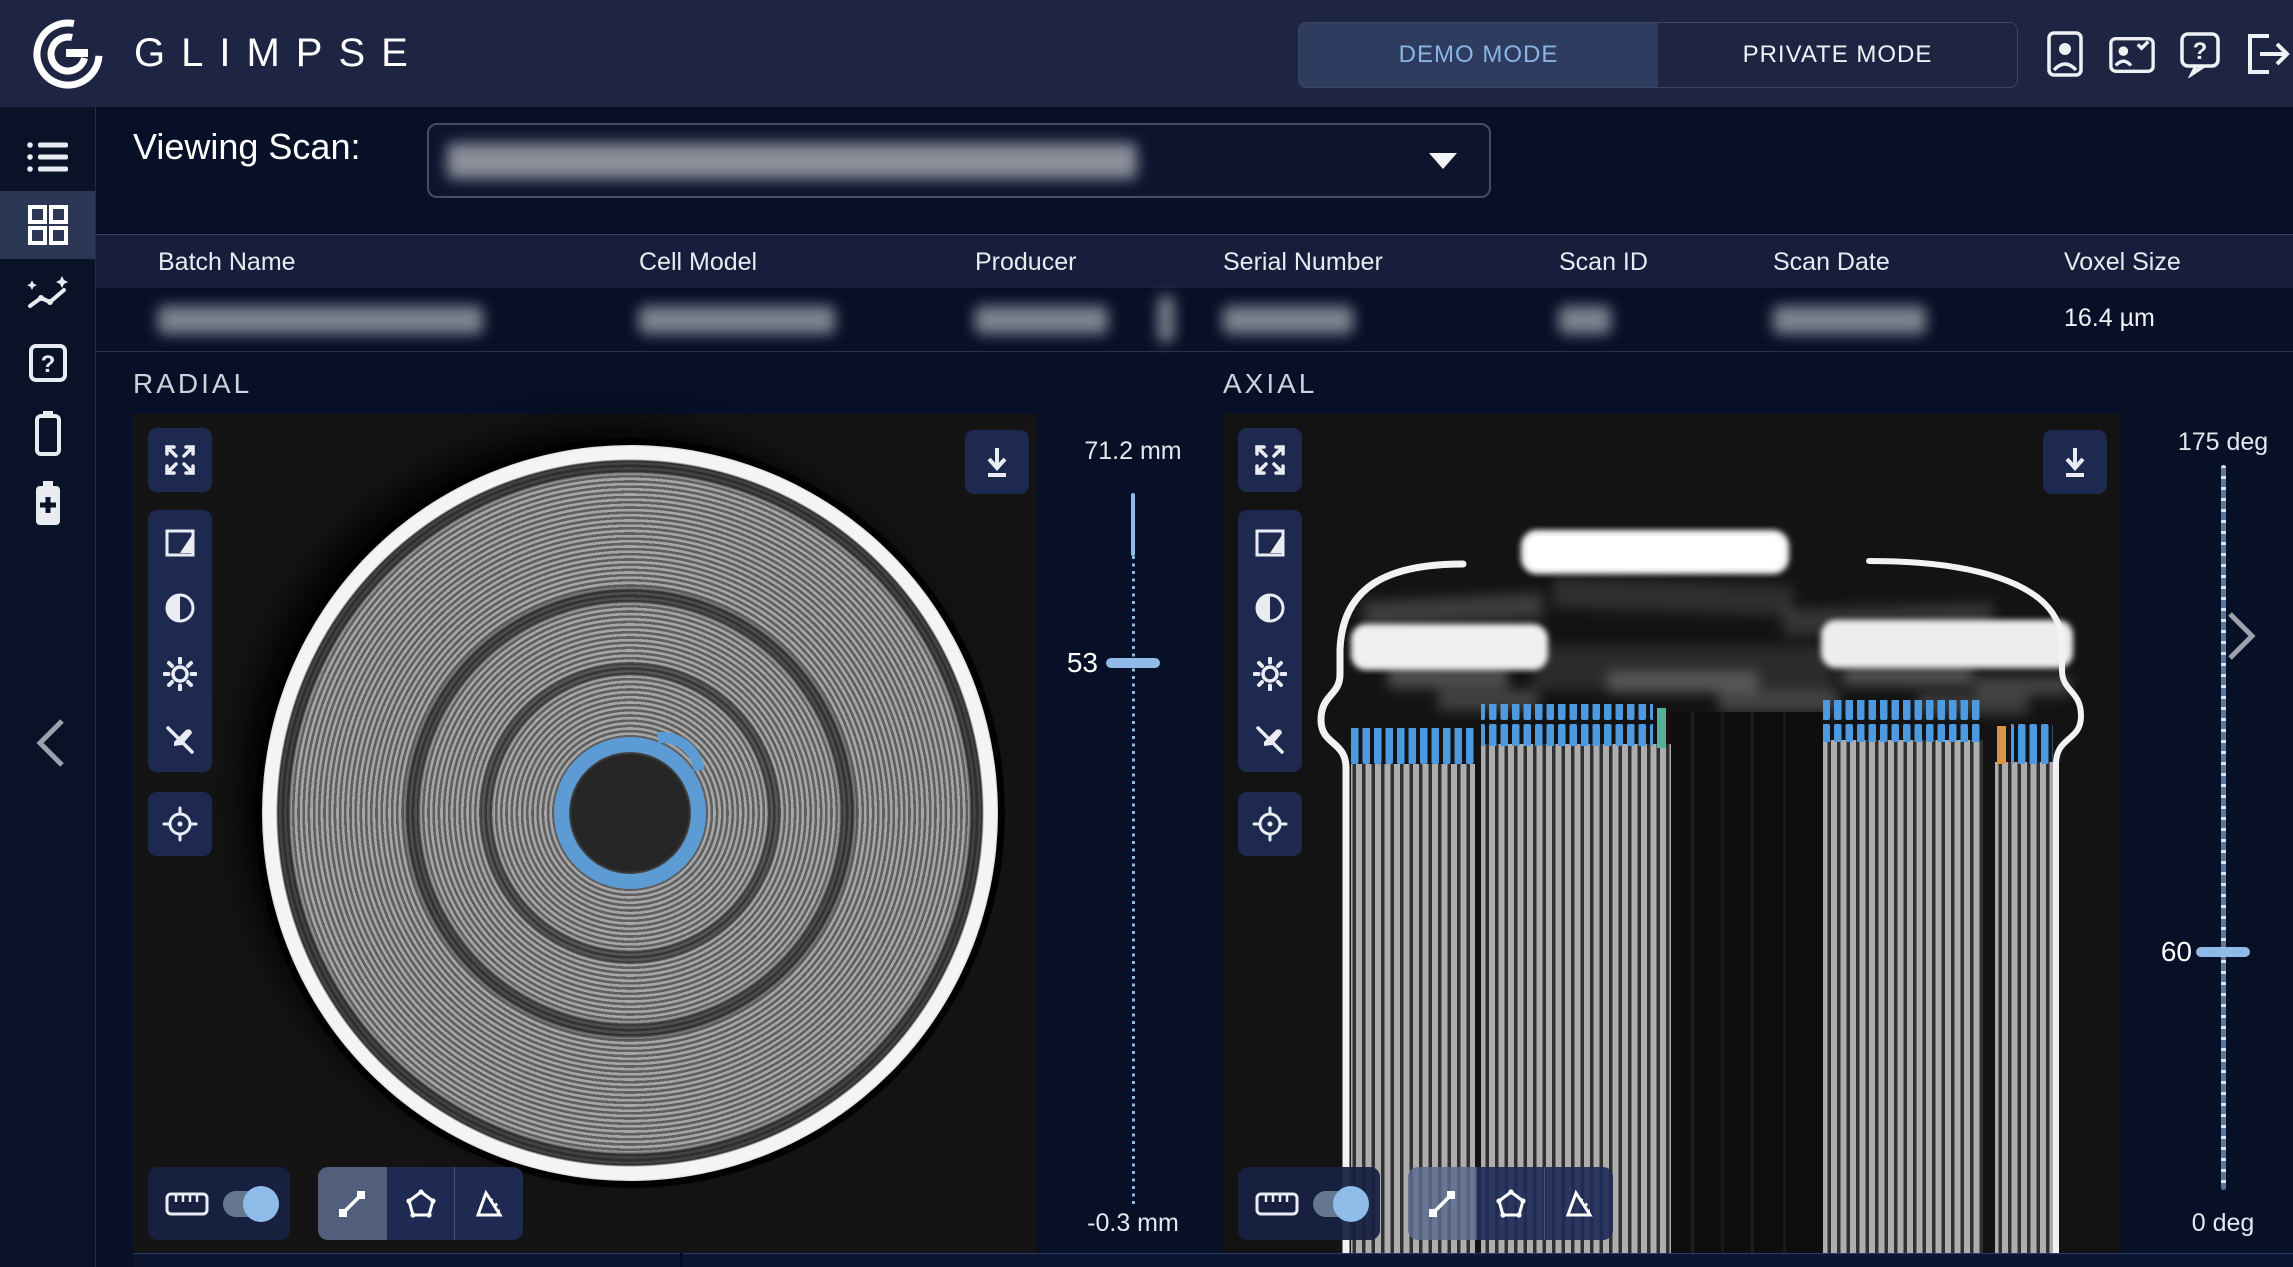 This screenshot has width=2293, height=1267. What do you see at coordinates (2223, 952) in the screenshot?
I see `axial-slider-handle` at bounding box center [2223, 952].